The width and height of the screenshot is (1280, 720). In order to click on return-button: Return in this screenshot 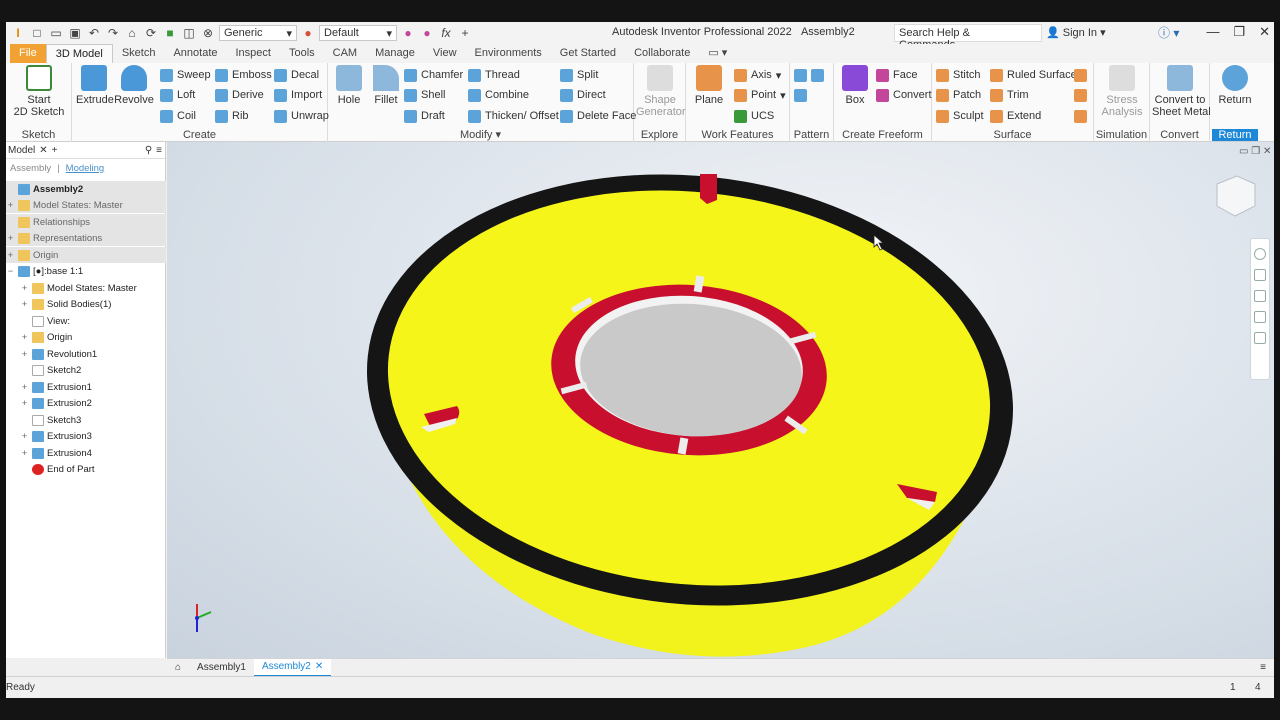, I will do `click(1235, 85)`.